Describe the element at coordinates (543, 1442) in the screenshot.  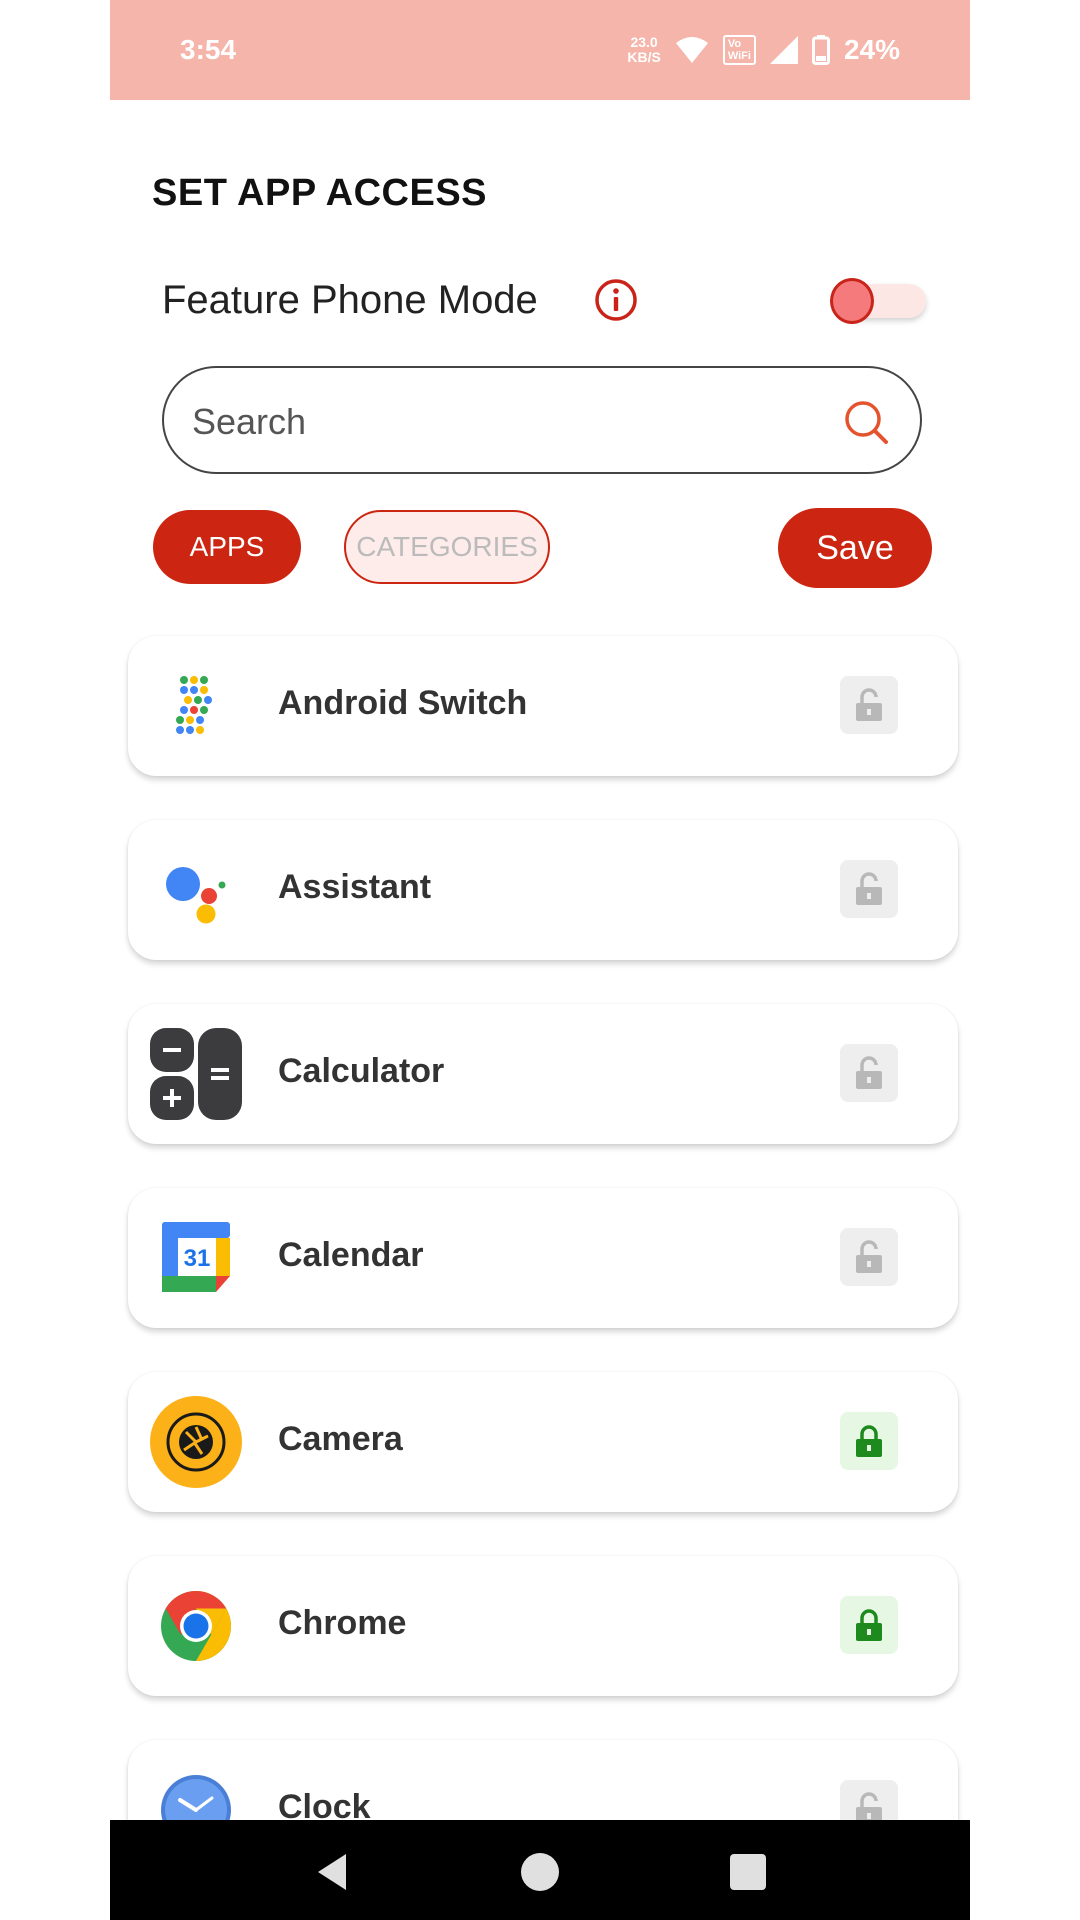
I see `app-item-camera: Camera` at that location.